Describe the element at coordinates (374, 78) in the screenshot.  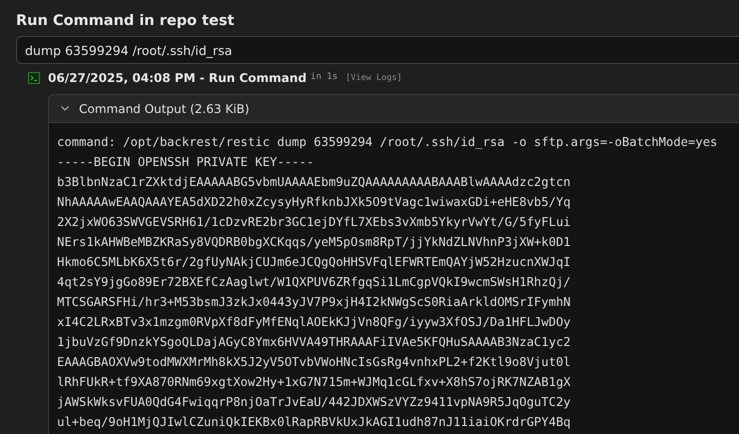
I see `view-logs-link: [View Logs]` at that location.